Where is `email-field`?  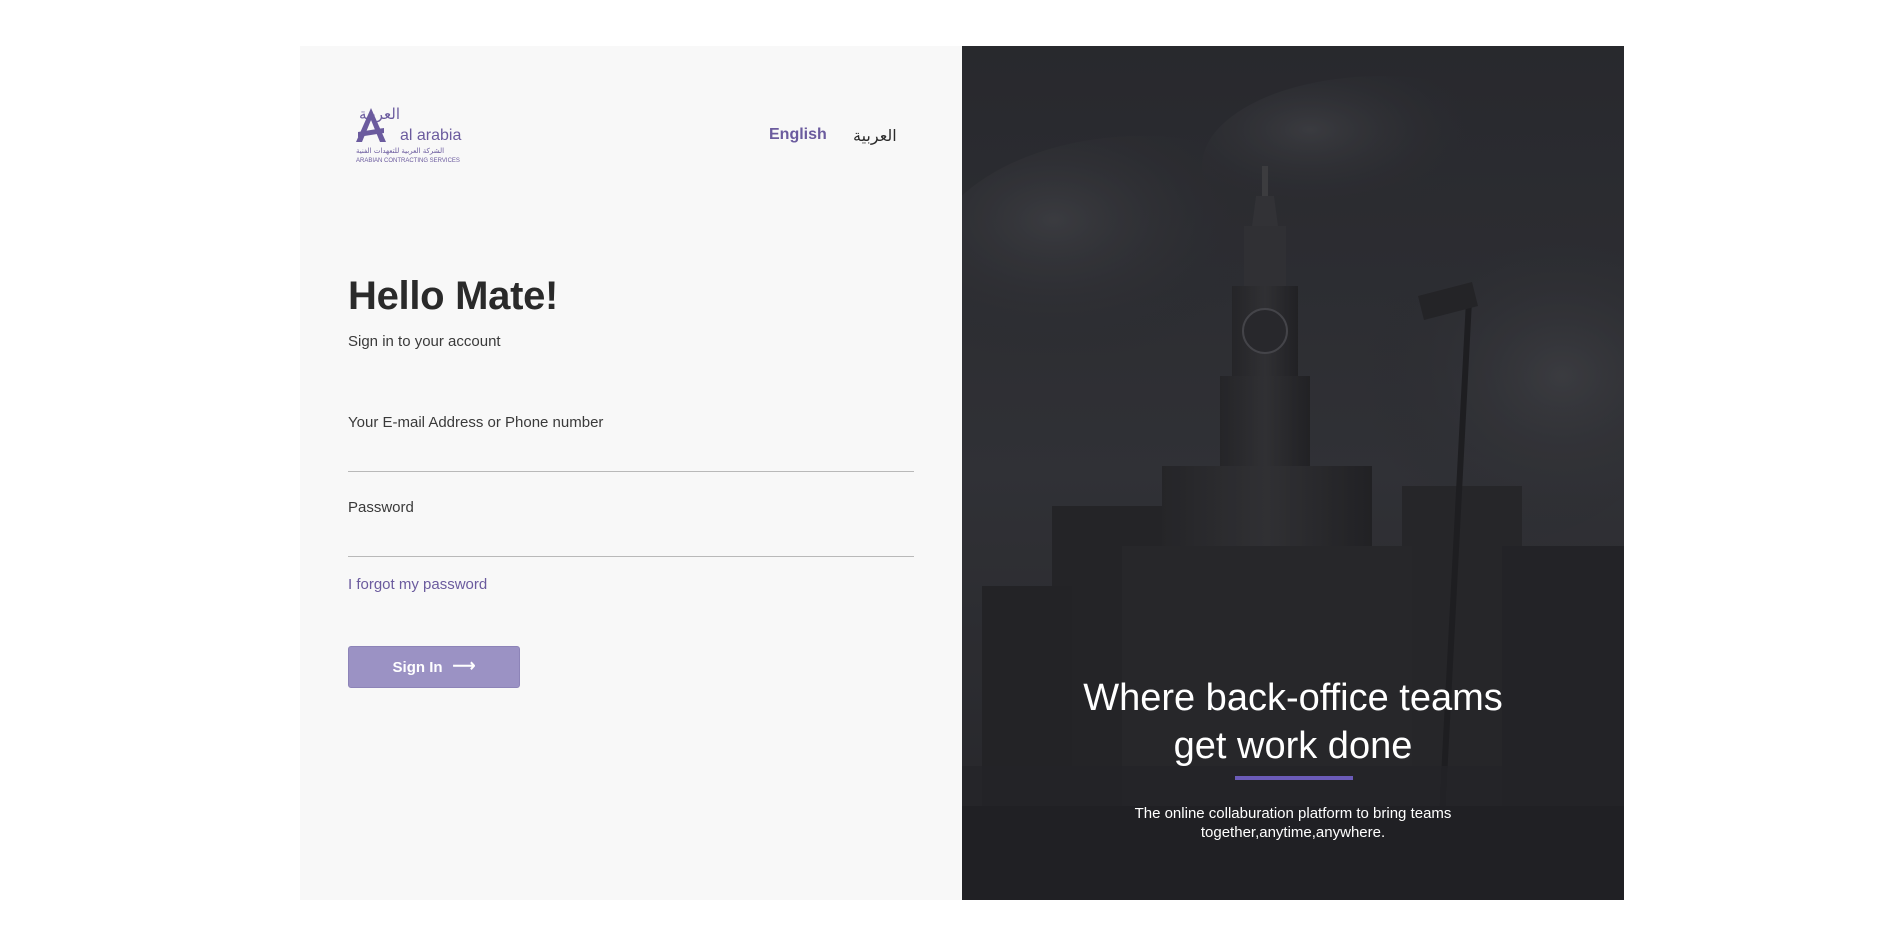
email-field is located at coordinates (631, 457).